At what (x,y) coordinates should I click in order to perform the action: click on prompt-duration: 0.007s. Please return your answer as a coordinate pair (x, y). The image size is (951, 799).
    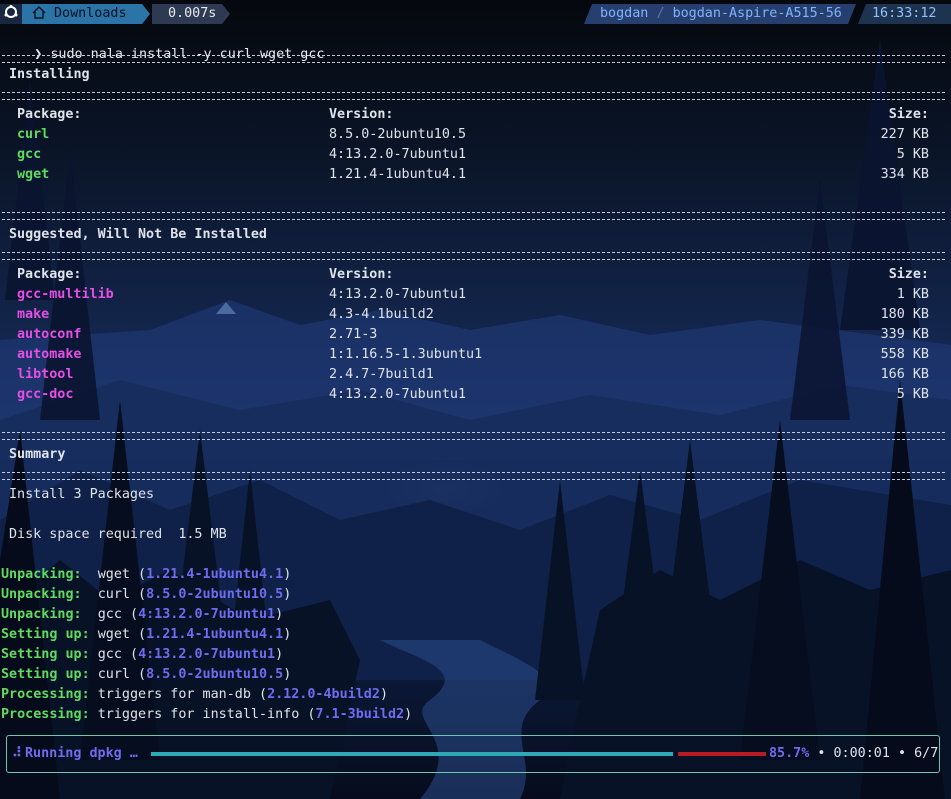
    Looking at the image, I should click on (192, 13).